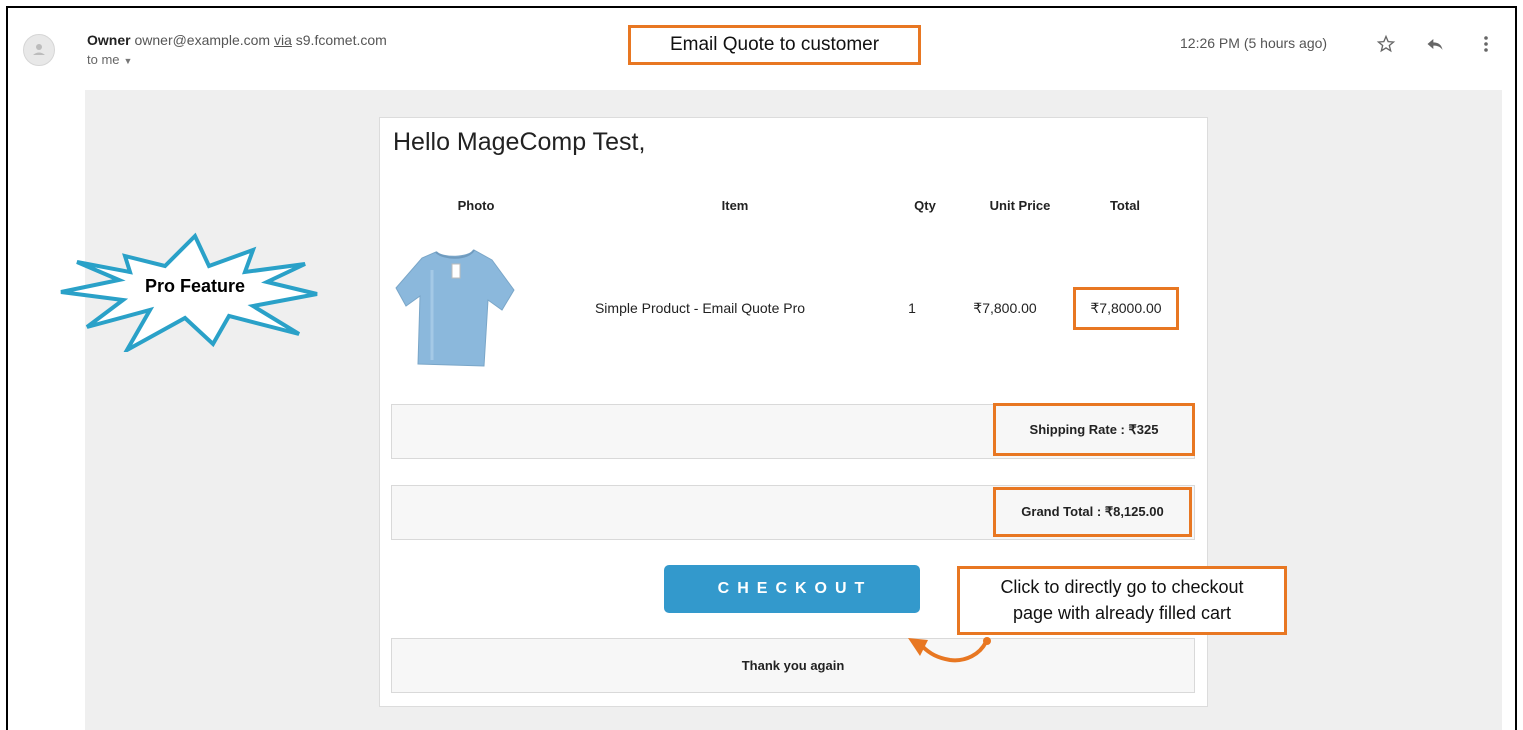 The image size is (1523, 730). Describe the element at coordinates (1435, 44) in the screenshot. I see `reply-icon` at that location.